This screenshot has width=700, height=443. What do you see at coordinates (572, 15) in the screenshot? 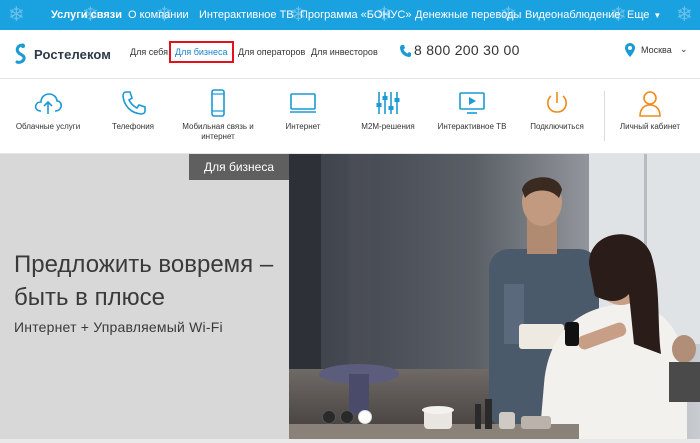
I see `topnav-item-video-surveillance: Видеонаблюдение` at bounding box center [572, 15].